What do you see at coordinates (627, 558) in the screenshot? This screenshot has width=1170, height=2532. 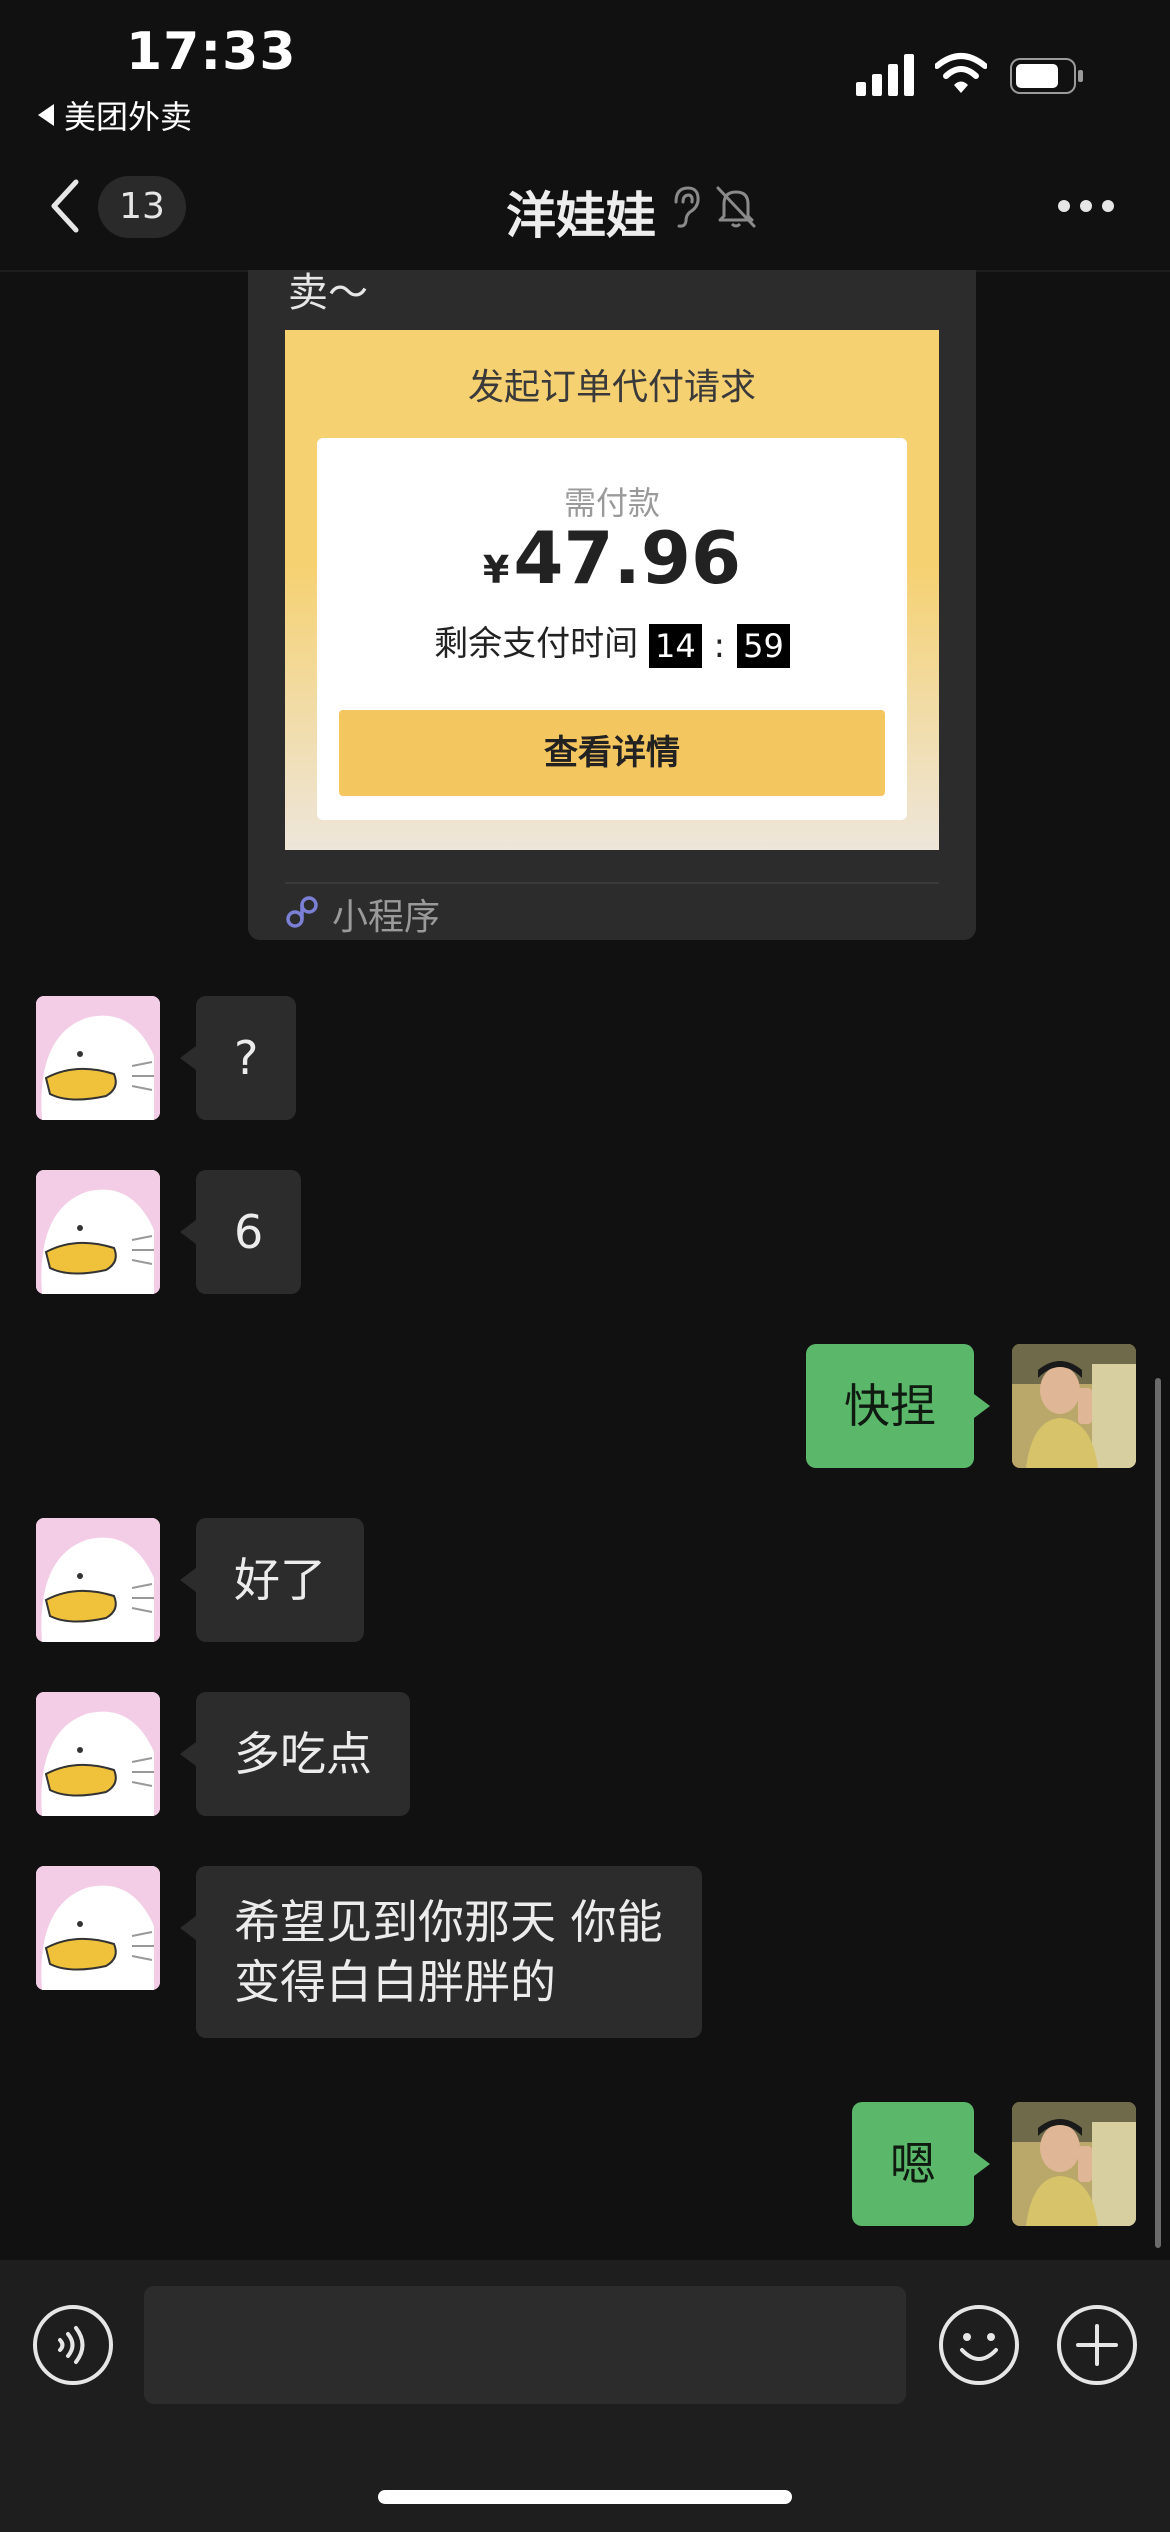 I see `amount-number: 47.96` at bounding box center [627, 558].